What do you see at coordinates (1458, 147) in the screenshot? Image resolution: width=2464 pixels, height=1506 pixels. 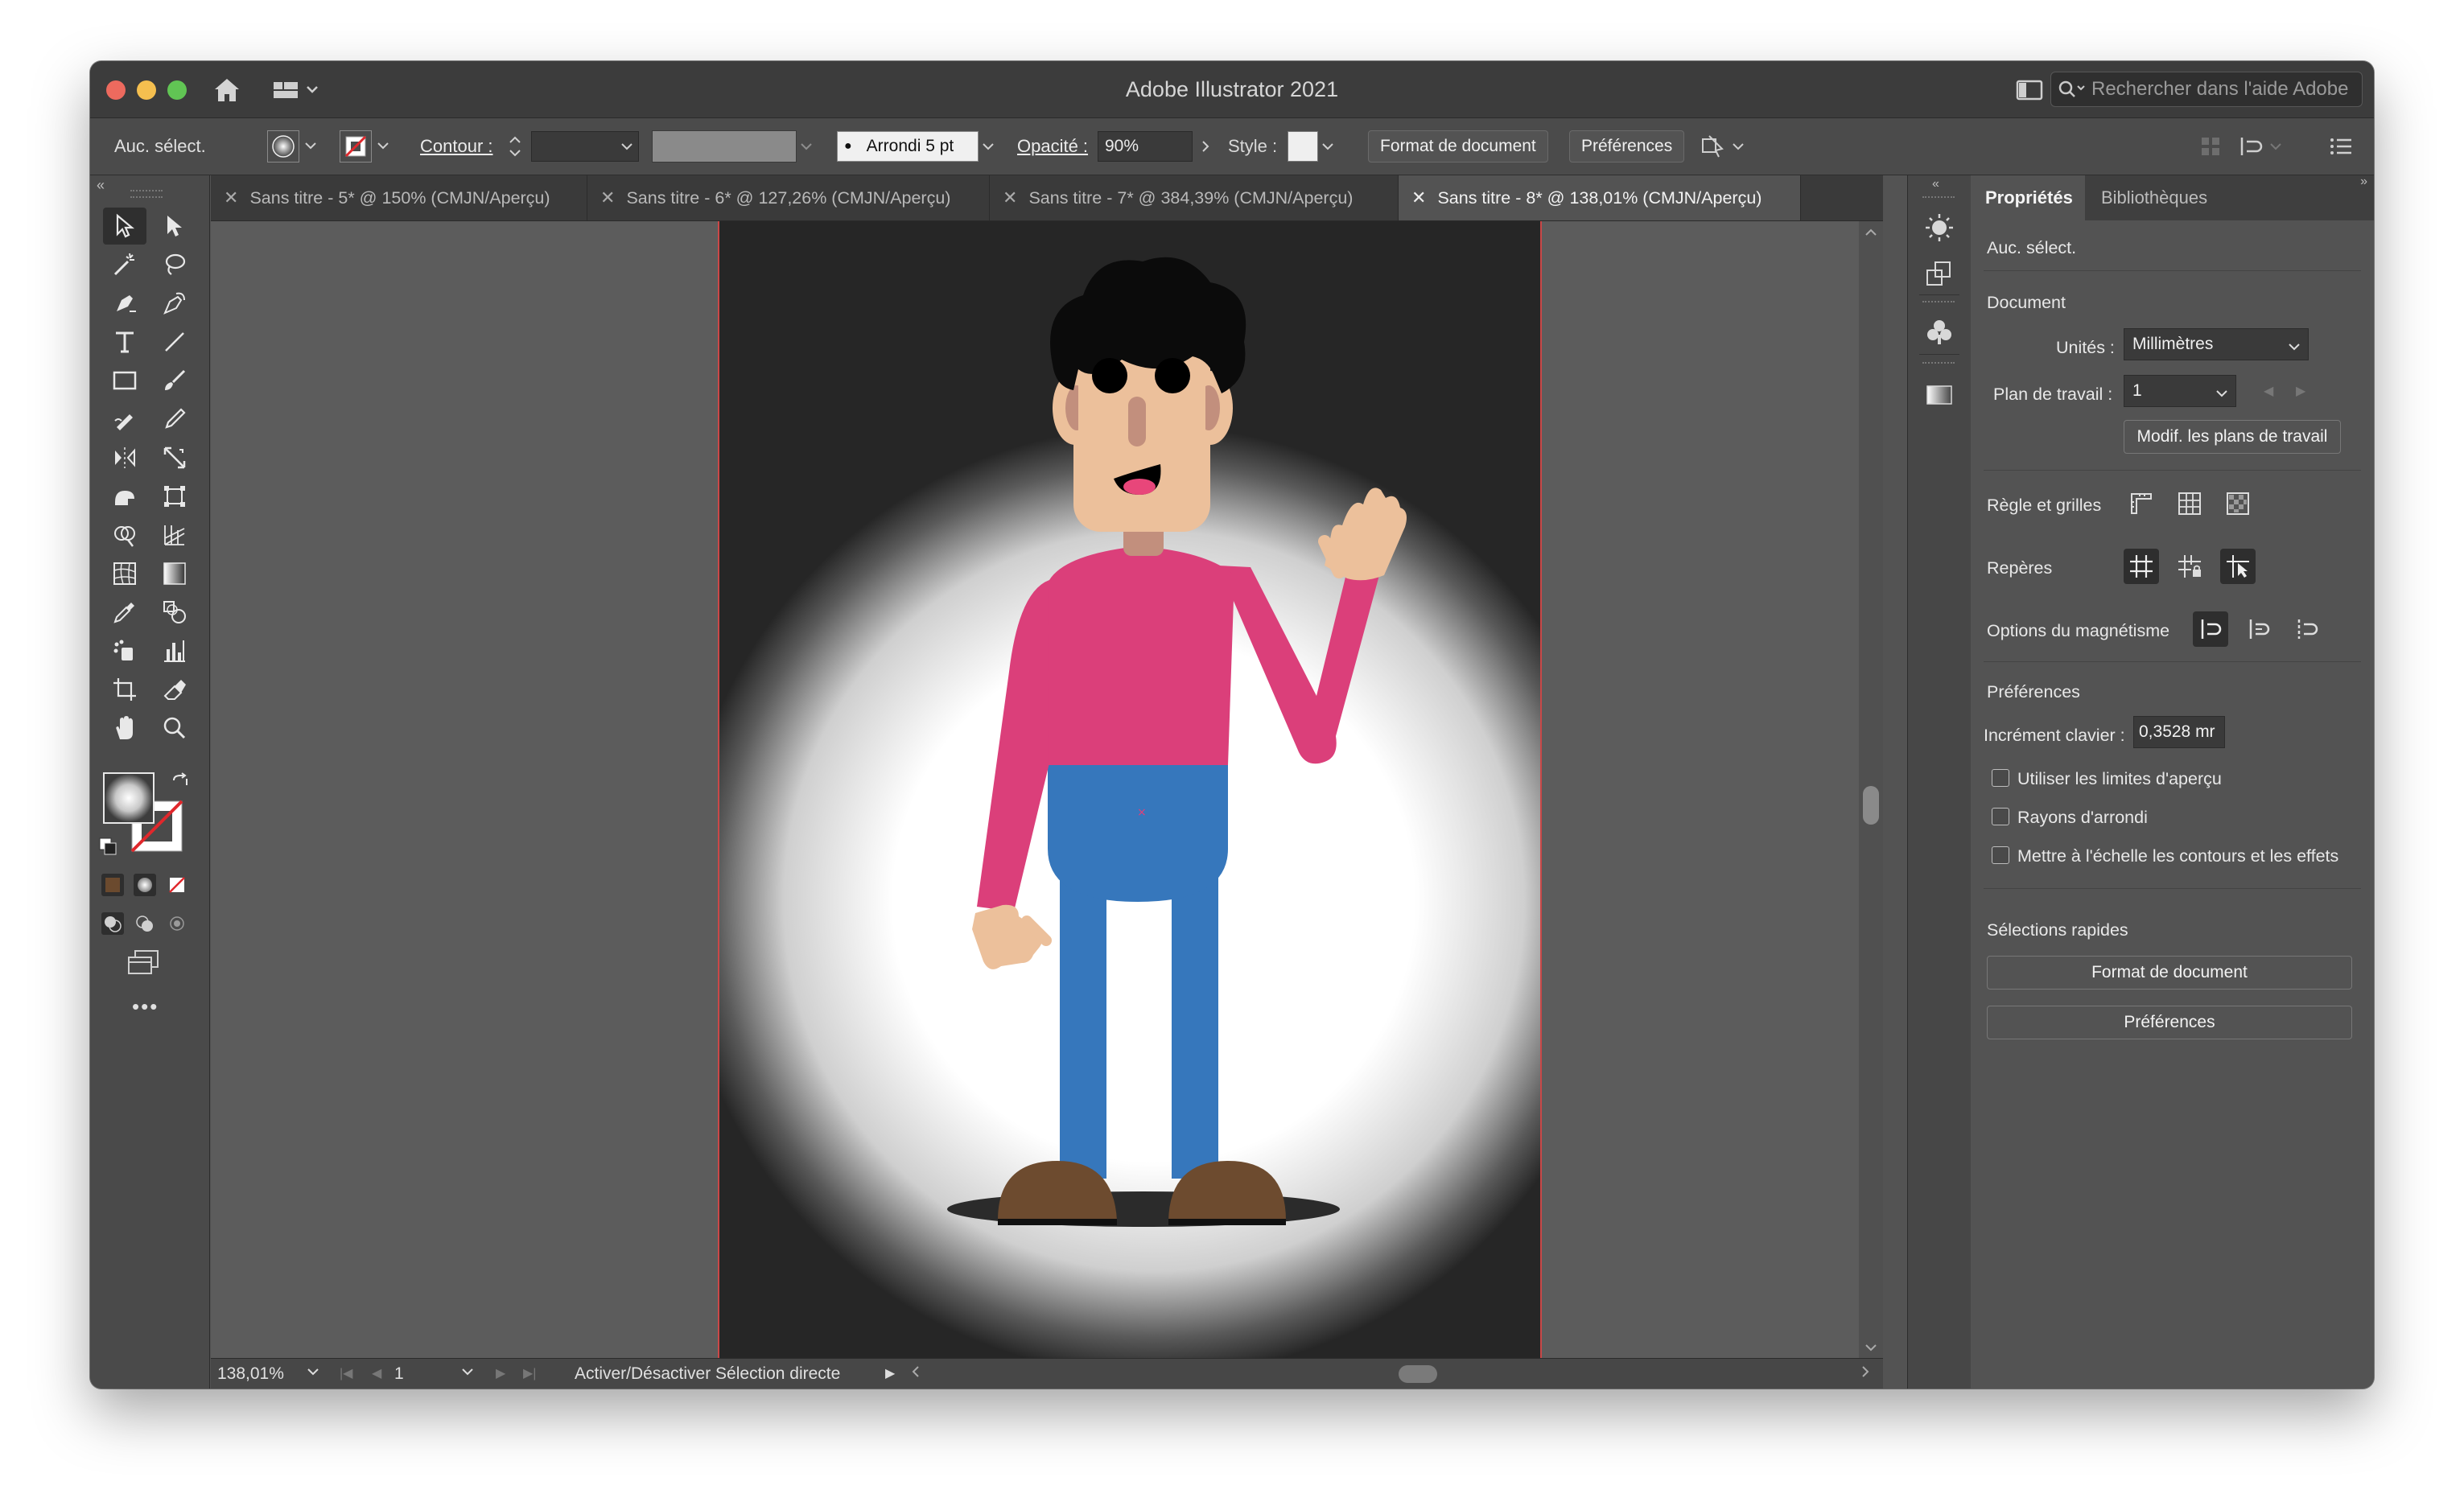 I see `document-format-button: Format de document` at bounding box center [1458, 147].